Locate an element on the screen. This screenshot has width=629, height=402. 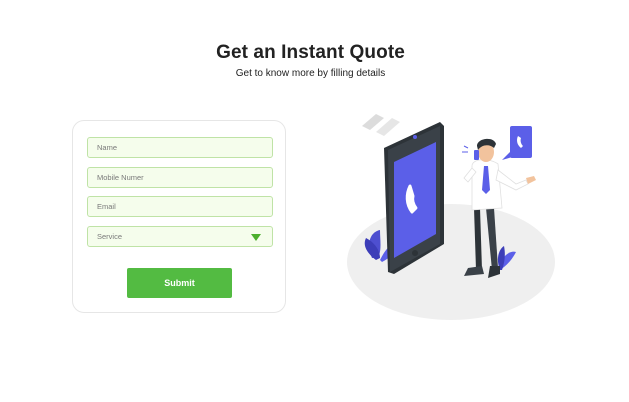
service-select-value: Service is located at coordinates (110, 236).